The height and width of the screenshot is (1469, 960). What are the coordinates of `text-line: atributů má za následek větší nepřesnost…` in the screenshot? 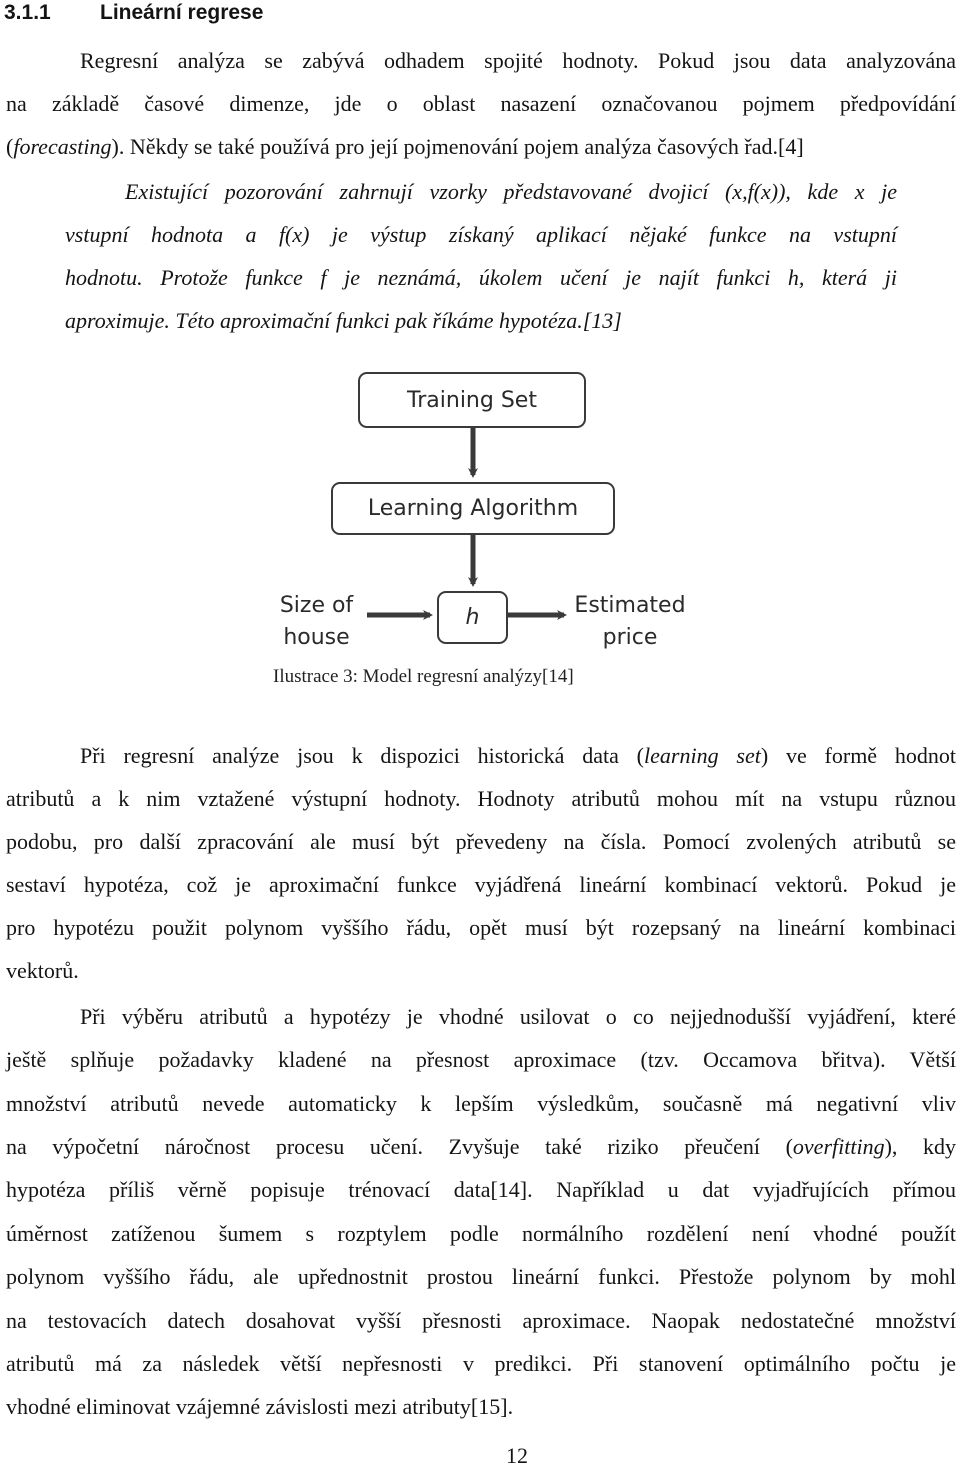 It's located at (481, 1363).